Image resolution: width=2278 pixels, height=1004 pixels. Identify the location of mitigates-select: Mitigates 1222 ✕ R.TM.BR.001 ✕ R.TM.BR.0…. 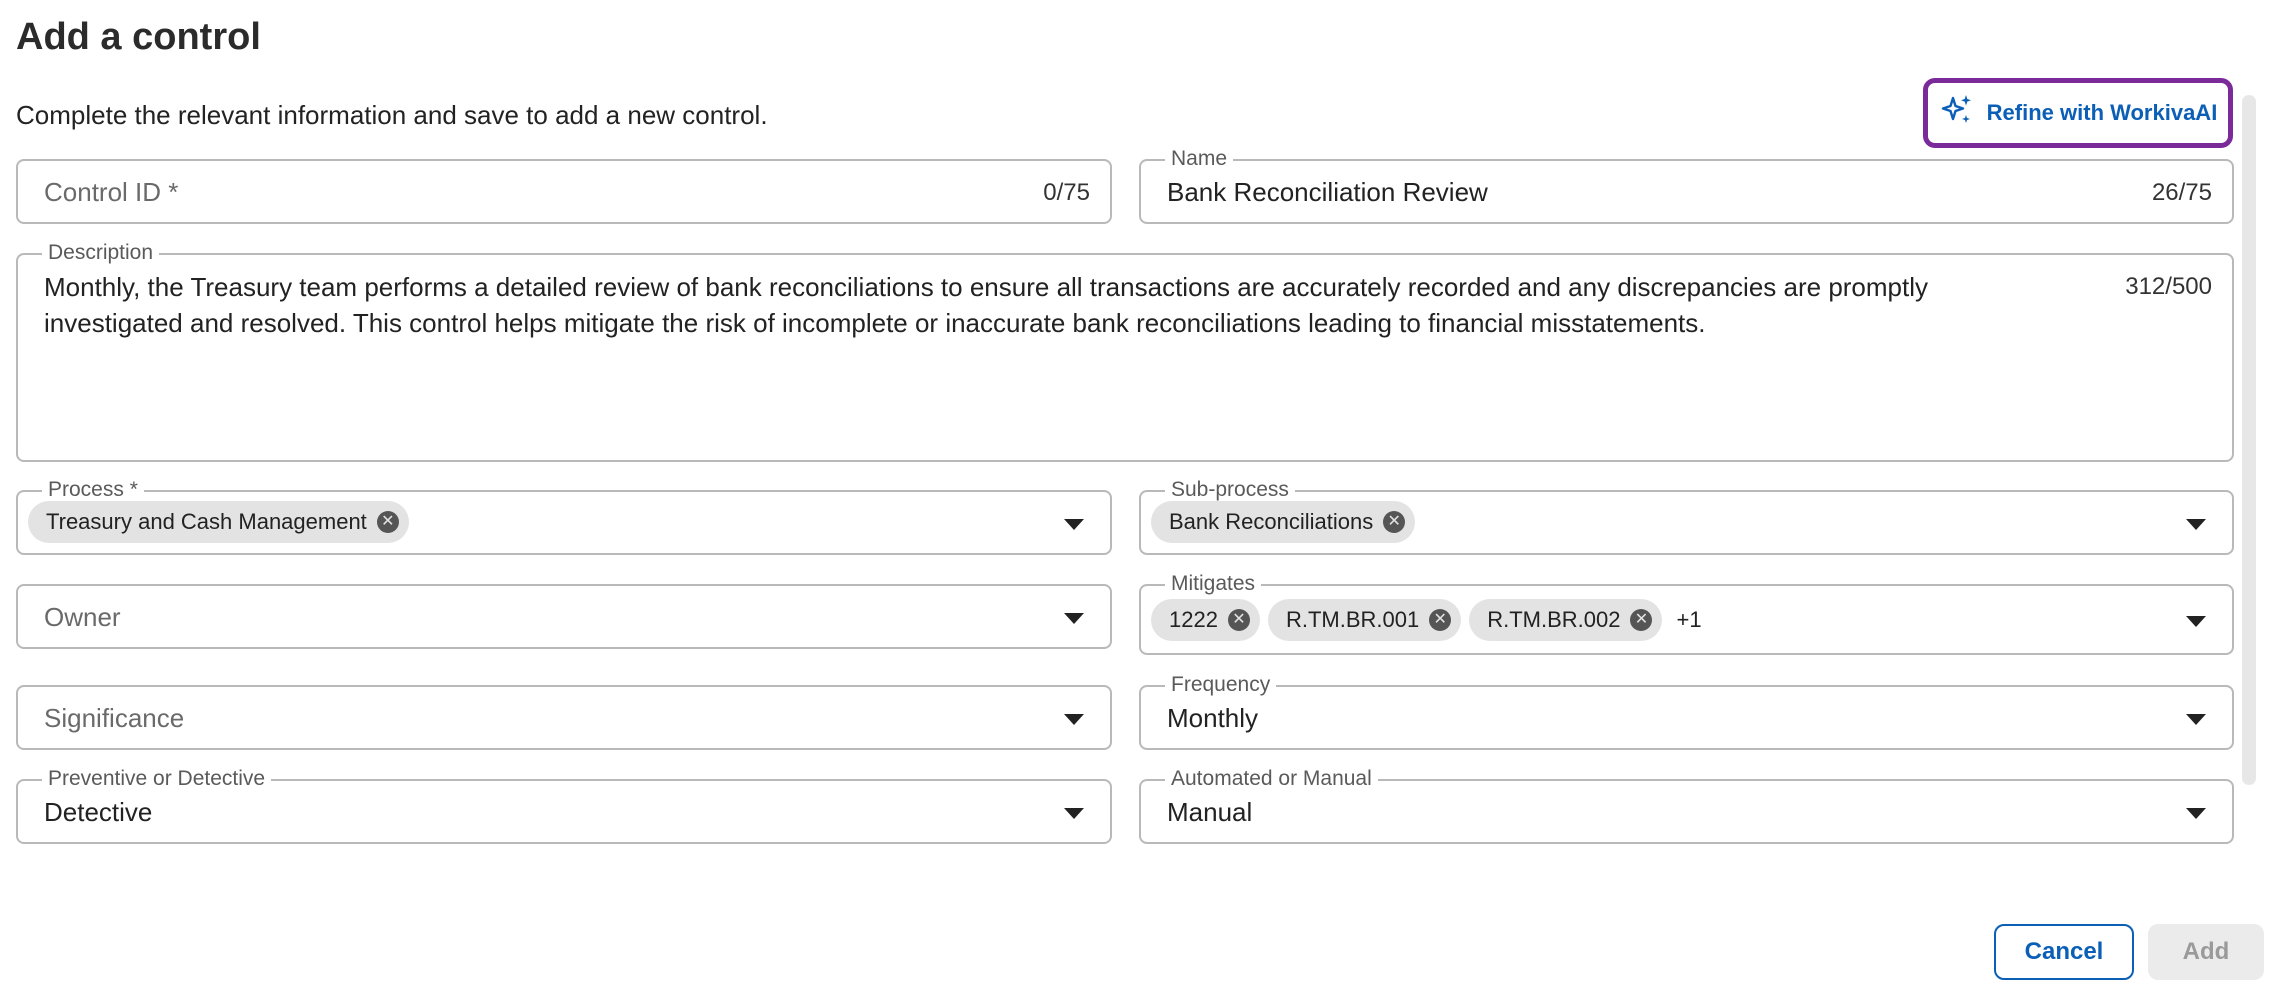
(1686, 613).